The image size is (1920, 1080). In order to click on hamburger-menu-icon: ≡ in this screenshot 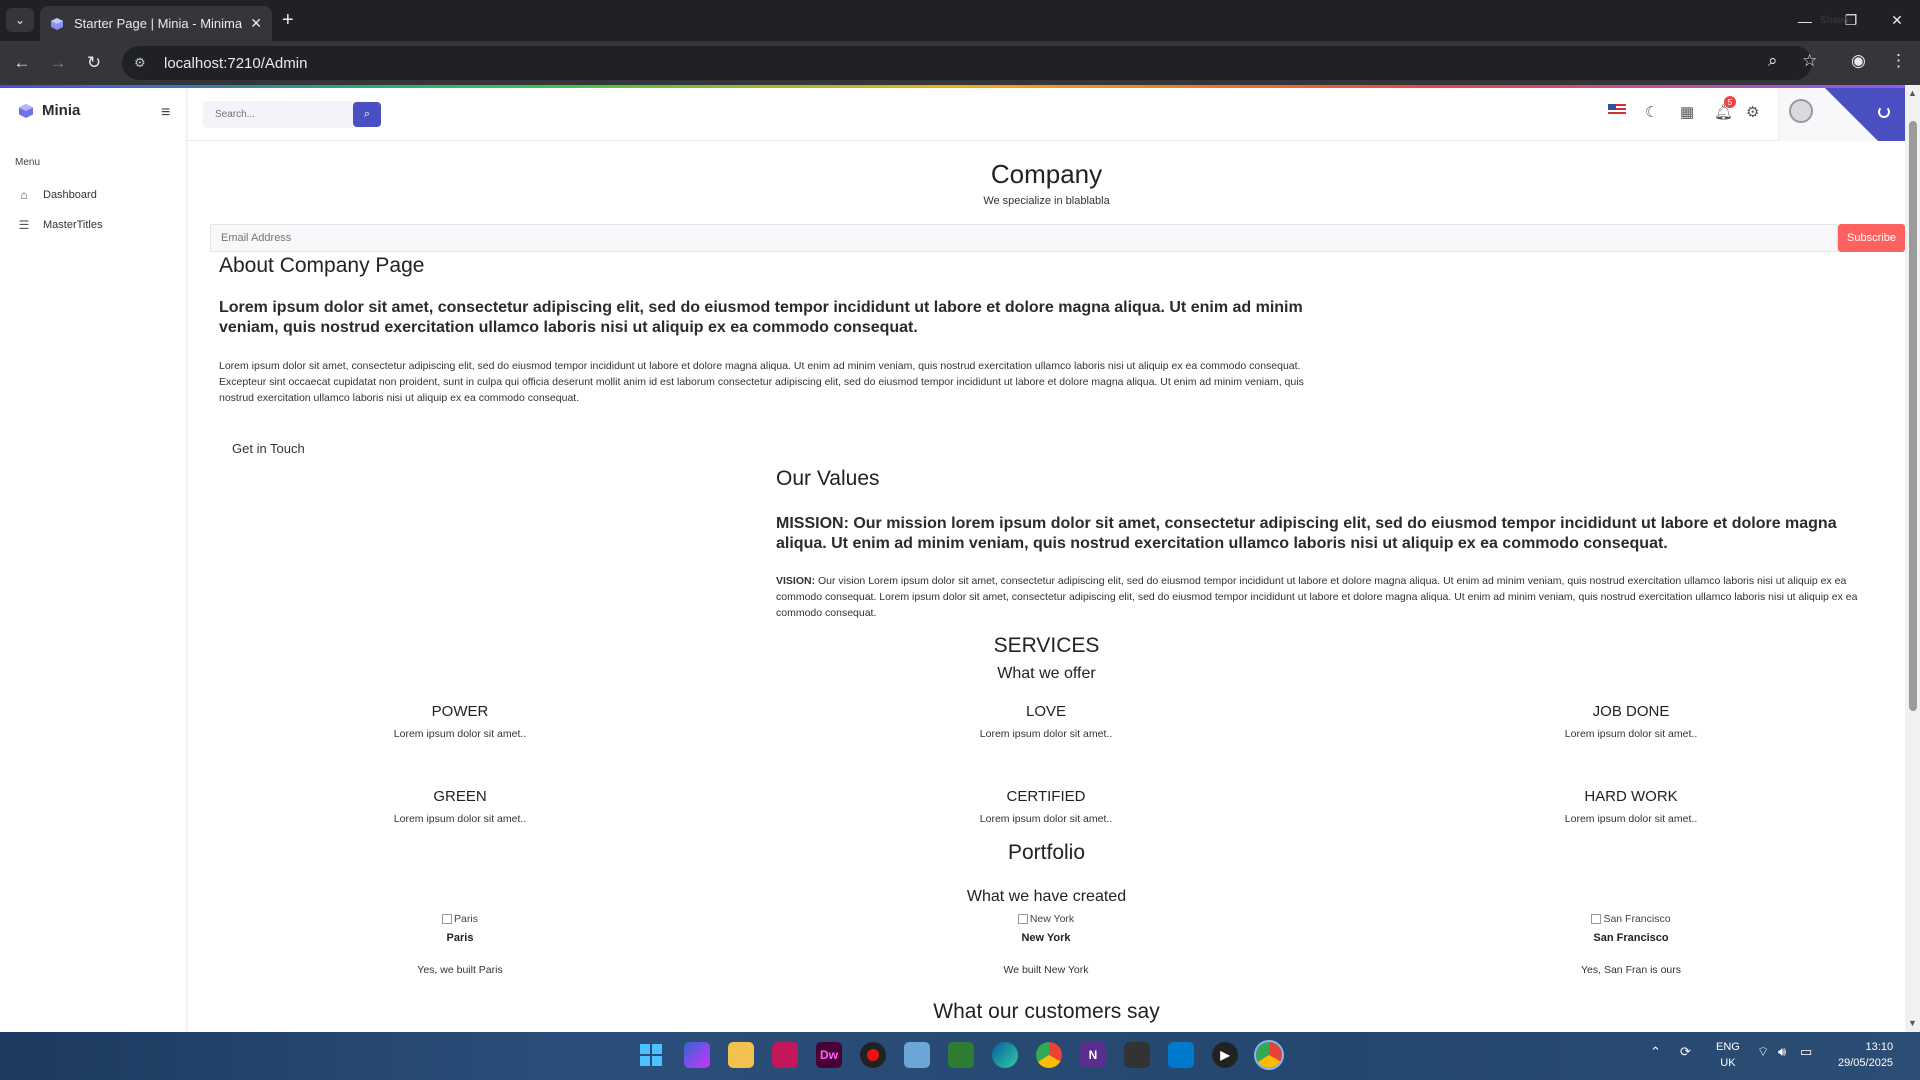, I will do `click(165, 113)`.